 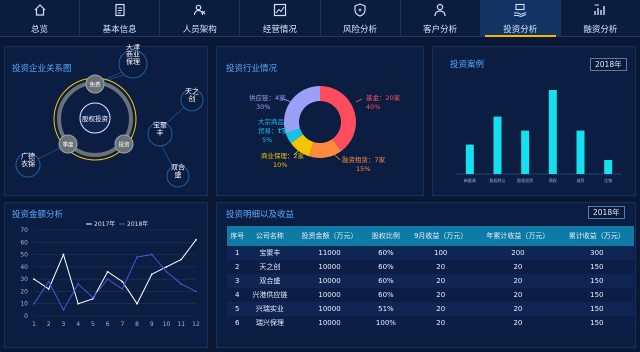 I want to click on nav-tab-label: 基本信息, so click(x=119, y=30).